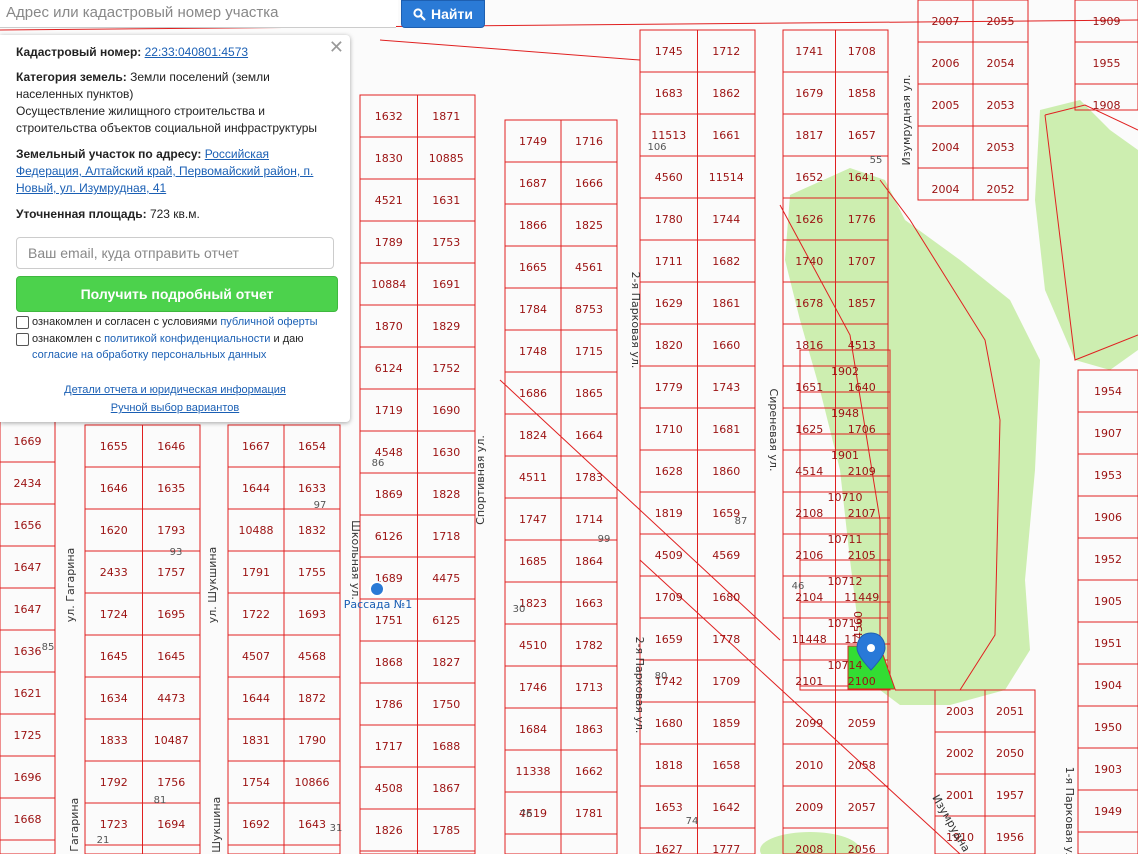 This screenshot has width=1138, height=854. Describe the element at coordinates (175, 408) in the screenshot. I see `manual-selection-link: Ручной выбор вариантов` at that location.